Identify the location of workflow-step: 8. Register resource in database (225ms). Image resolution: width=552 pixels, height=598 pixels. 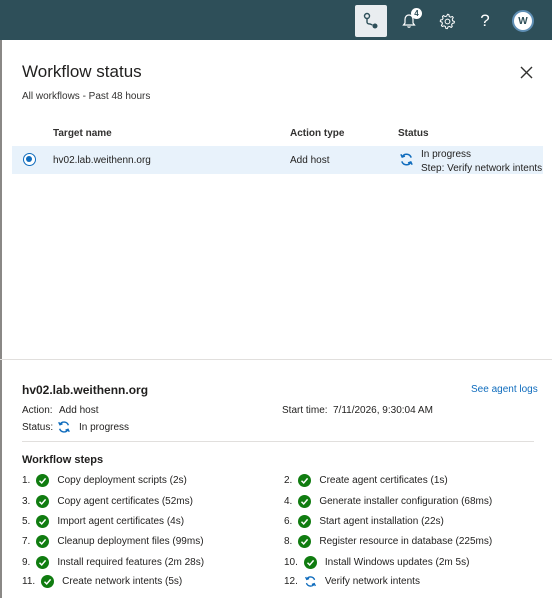
(388, 541).